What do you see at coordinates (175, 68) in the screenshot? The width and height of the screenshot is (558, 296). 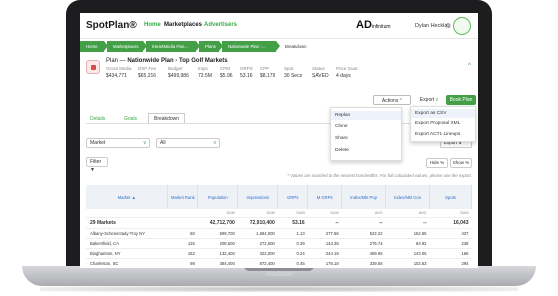 I see `metric-label: Budget` at bounding box center [175, 68].